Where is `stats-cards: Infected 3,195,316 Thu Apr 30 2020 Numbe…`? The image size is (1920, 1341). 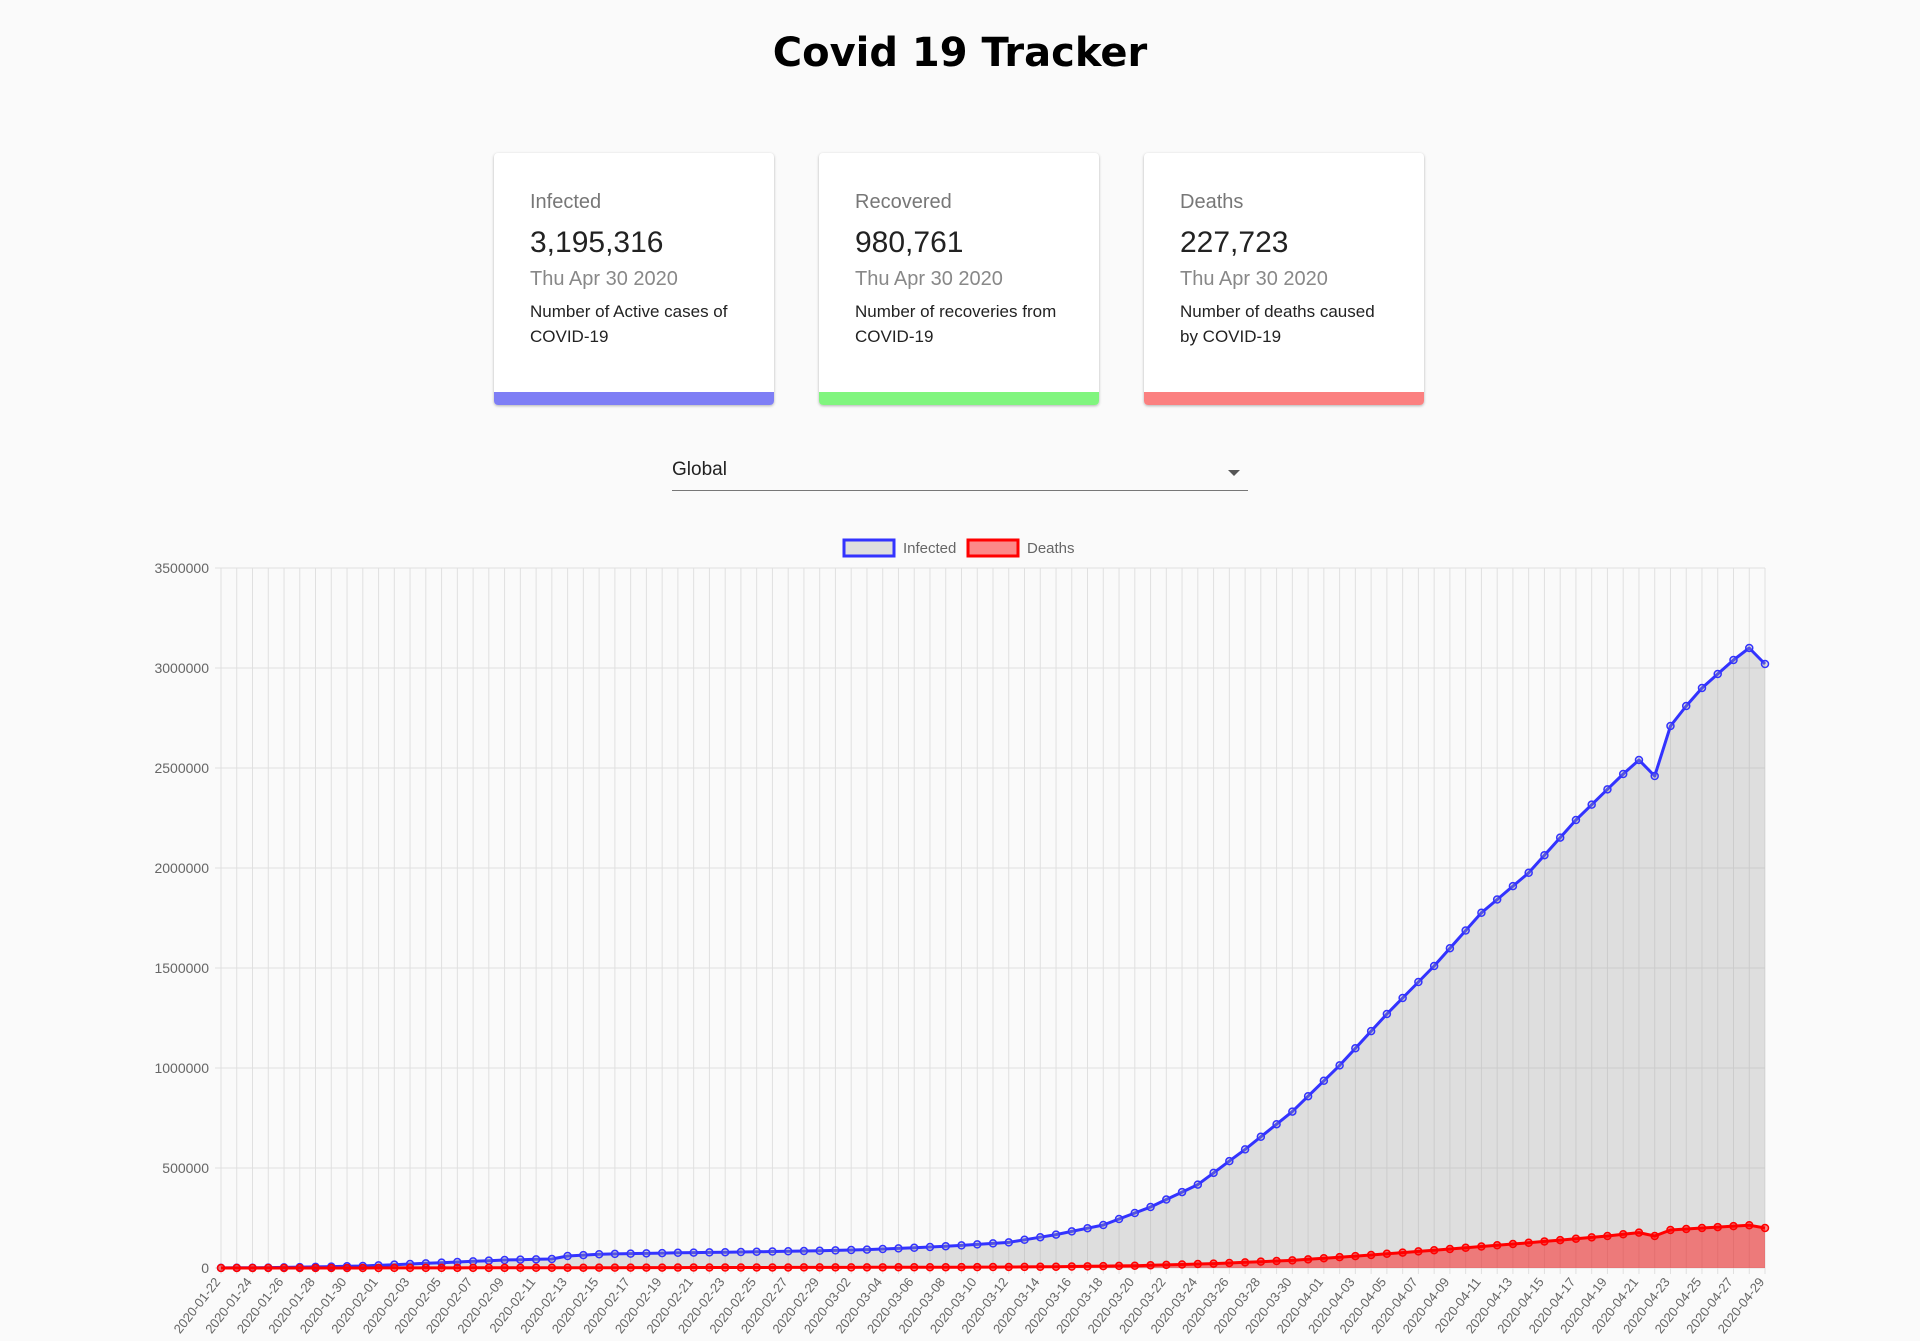 stats-cards: Infected 3,195,316 Thu Apr 30 2020 Numbe… is located at coordinates (960, 279).